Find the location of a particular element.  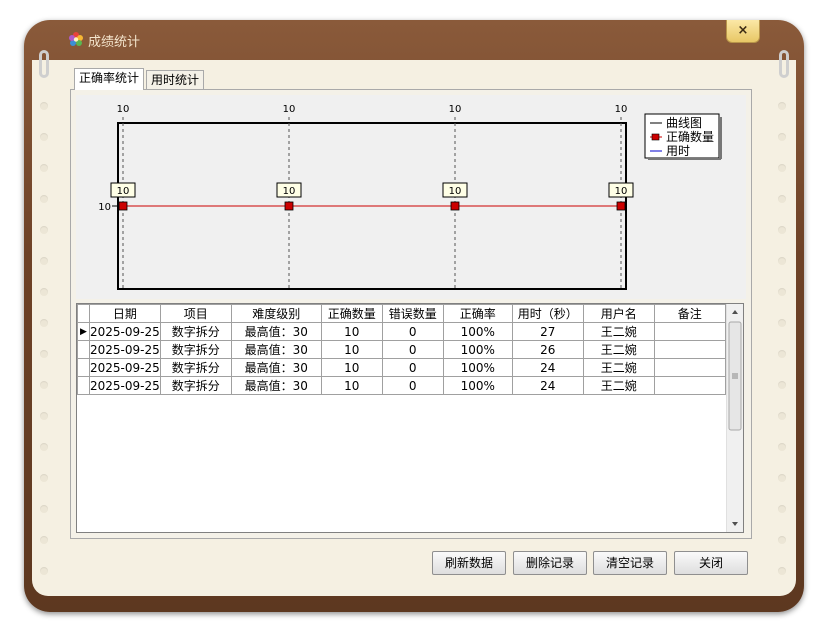

column-header-item: 项目 is located at coordinates (195, 313).